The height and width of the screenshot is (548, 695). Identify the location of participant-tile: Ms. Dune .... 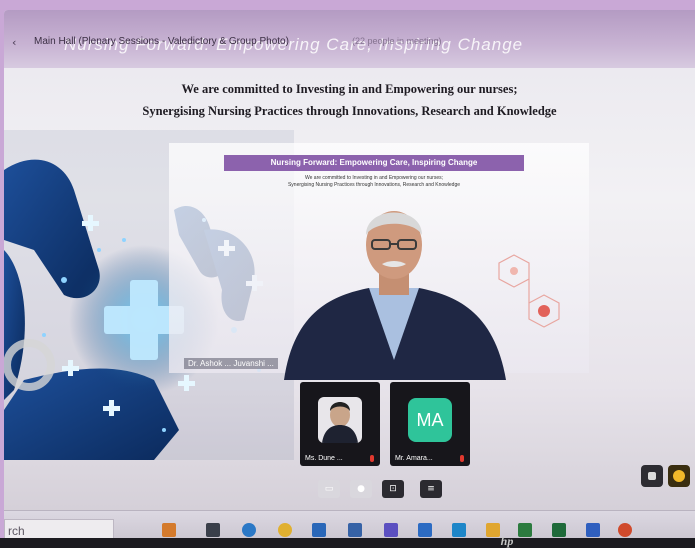
(340, 424).